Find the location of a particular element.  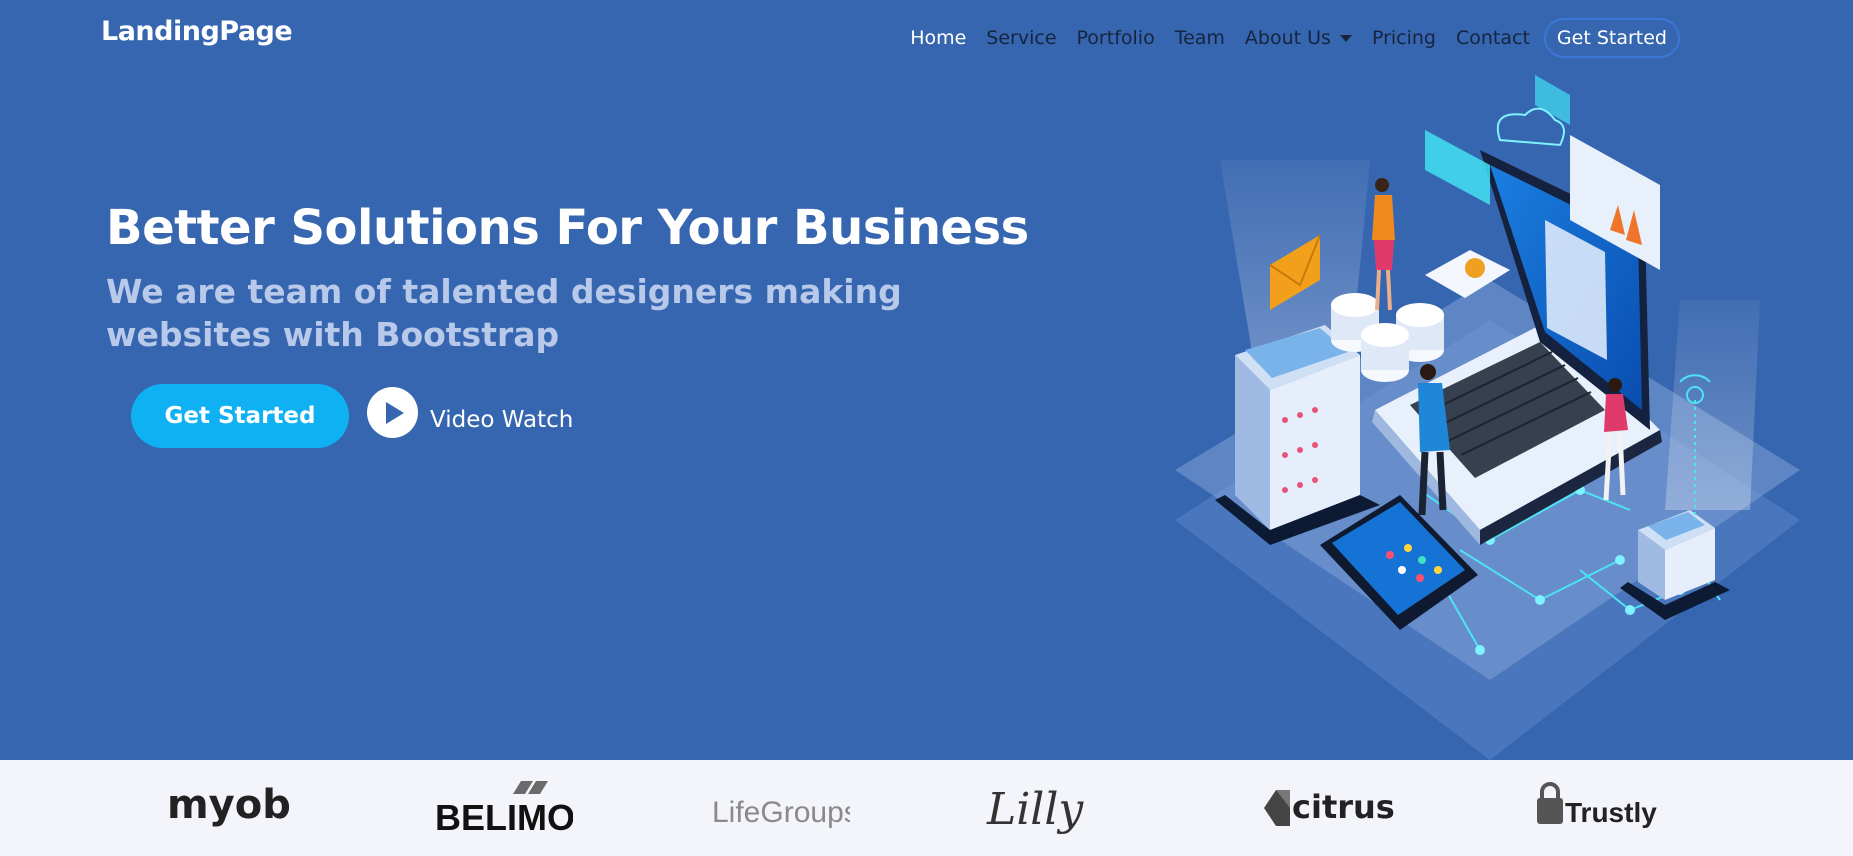

play-video-button is located at coordinates (392, 412).